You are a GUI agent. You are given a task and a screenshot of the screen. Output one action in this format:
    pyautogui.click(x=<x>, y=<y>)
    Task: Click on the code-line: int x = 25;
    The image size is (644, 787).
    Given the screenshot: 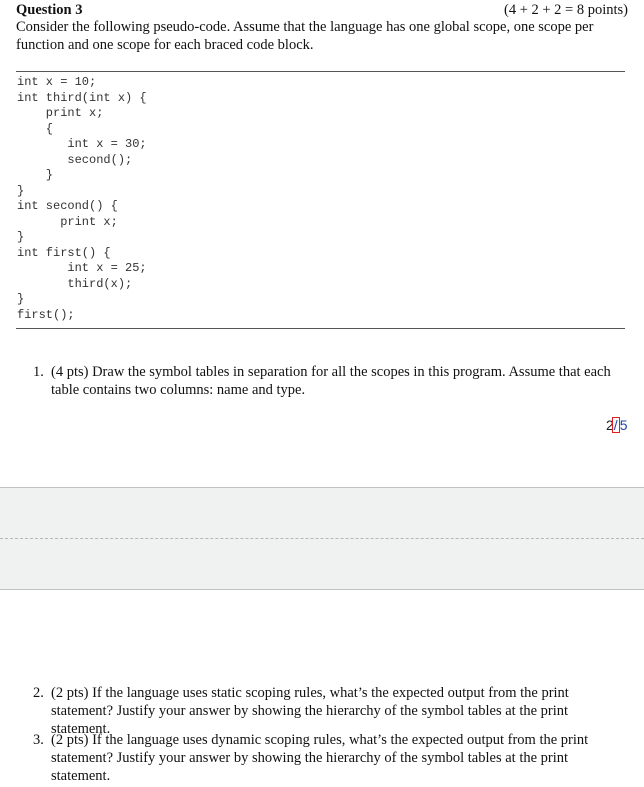 What is the action you would take?
    pyautogui.click(x=82, y=268)
    